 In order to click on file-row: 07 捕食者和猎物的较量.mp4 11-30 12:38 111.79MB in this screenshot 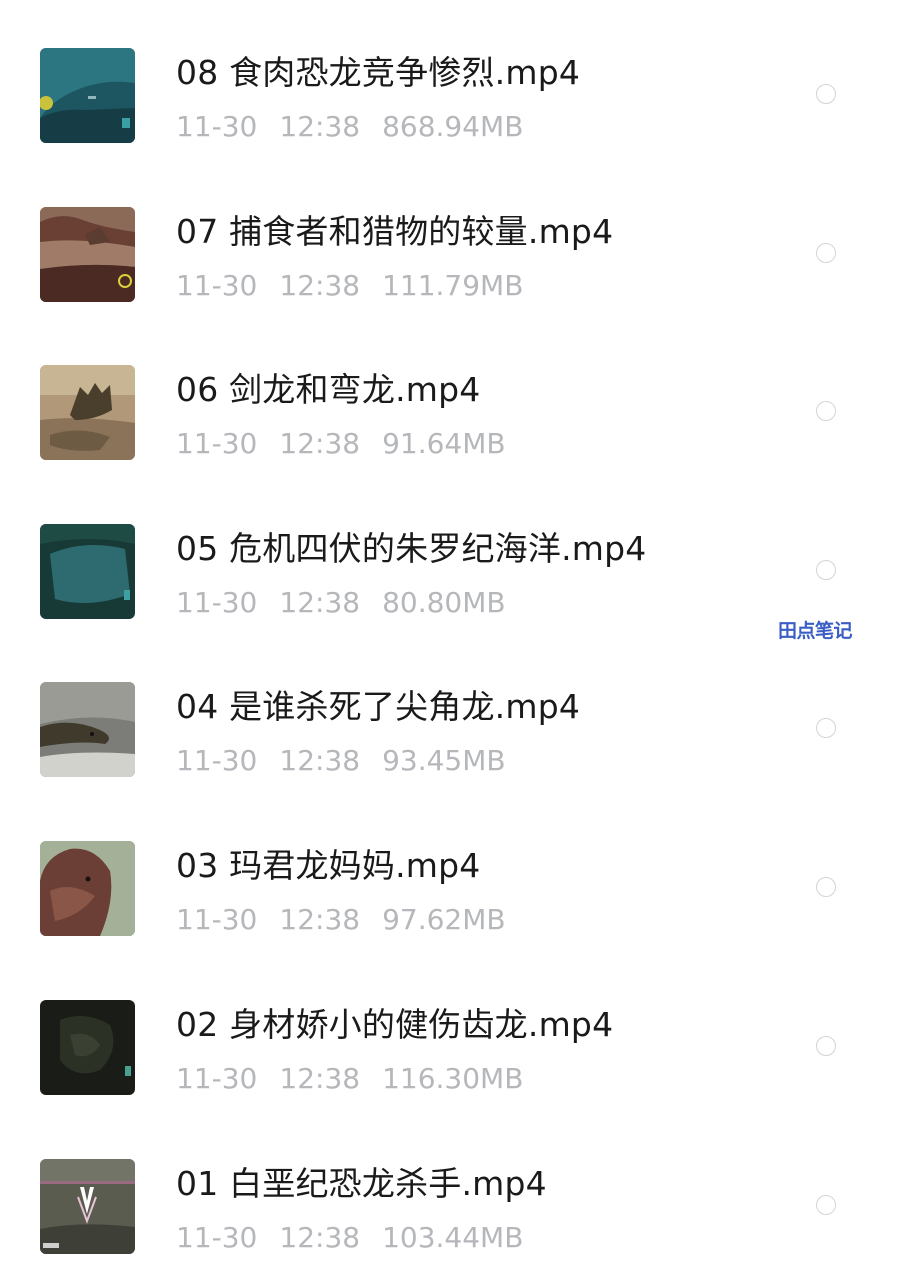, I will do `click(448, 238)`.